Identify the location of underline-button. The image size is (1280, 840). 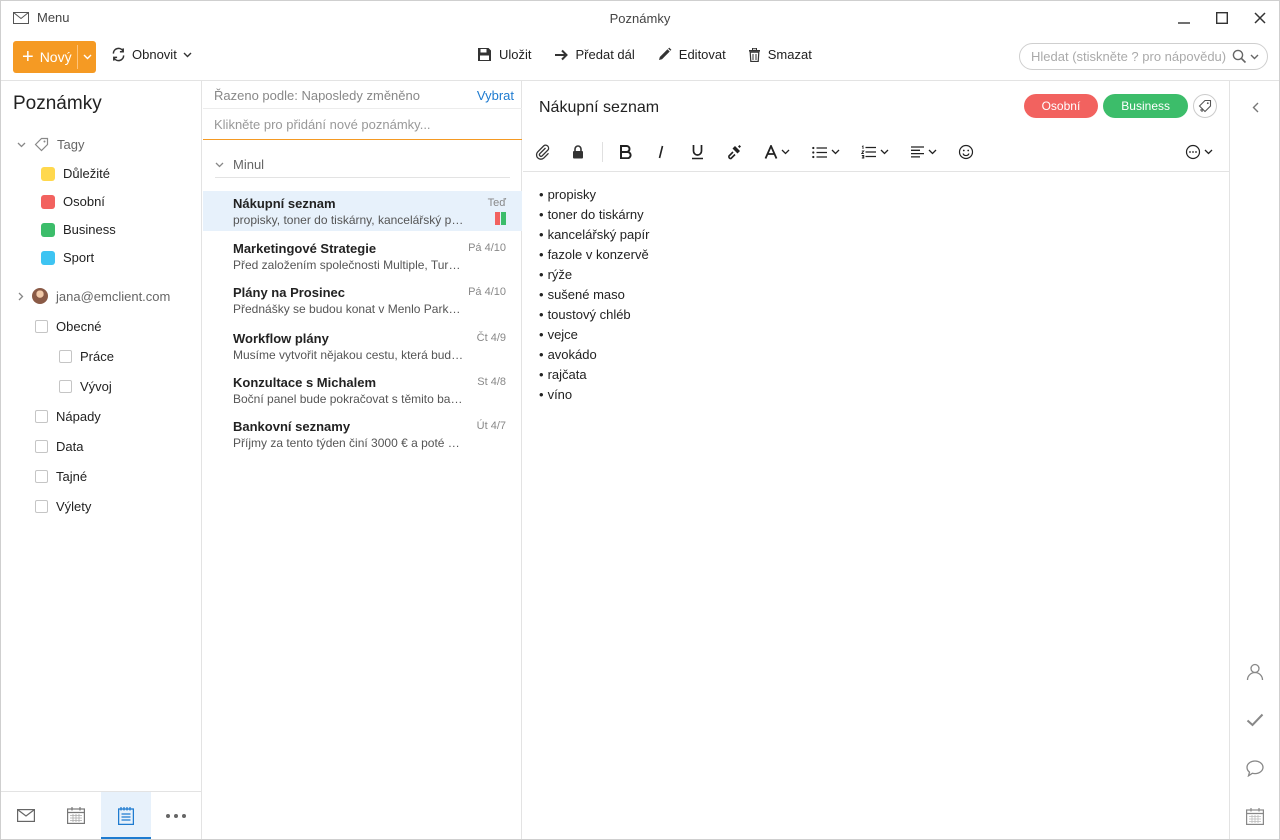
(697, 152).